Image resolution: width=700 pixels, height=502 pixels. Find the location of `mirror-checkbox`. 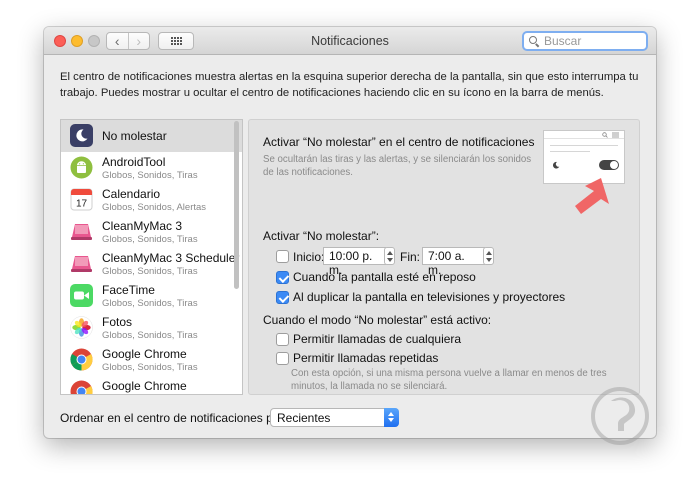

mirror-checkbox is located at coordinates (282, 297).